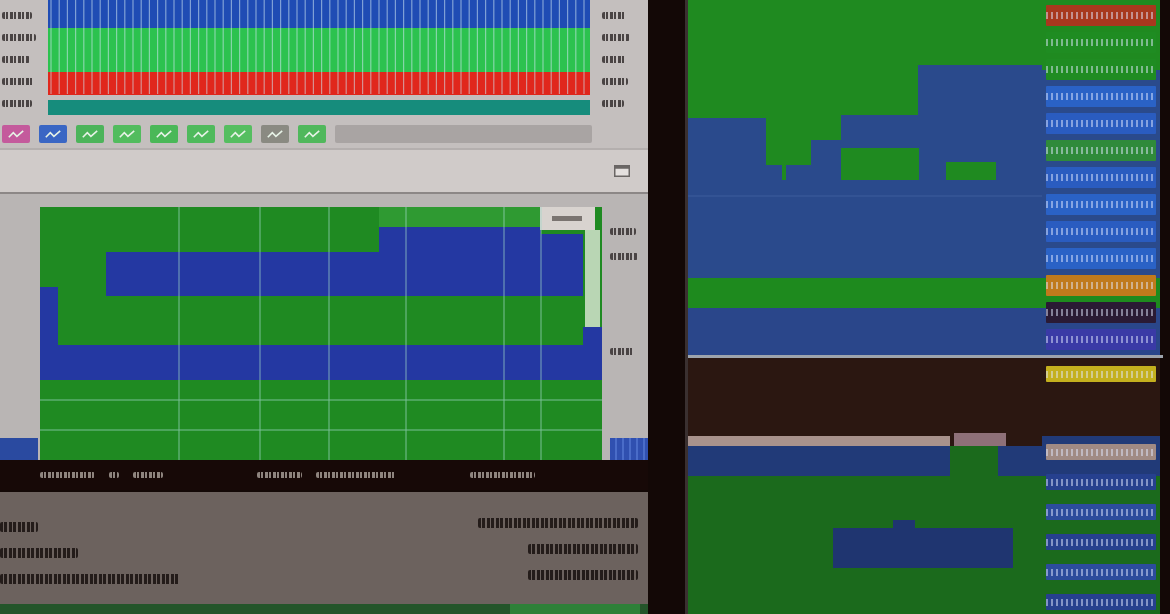  Describe the element at coordinates (622, 171) in the screenshot. I see `window-icon` at that location.